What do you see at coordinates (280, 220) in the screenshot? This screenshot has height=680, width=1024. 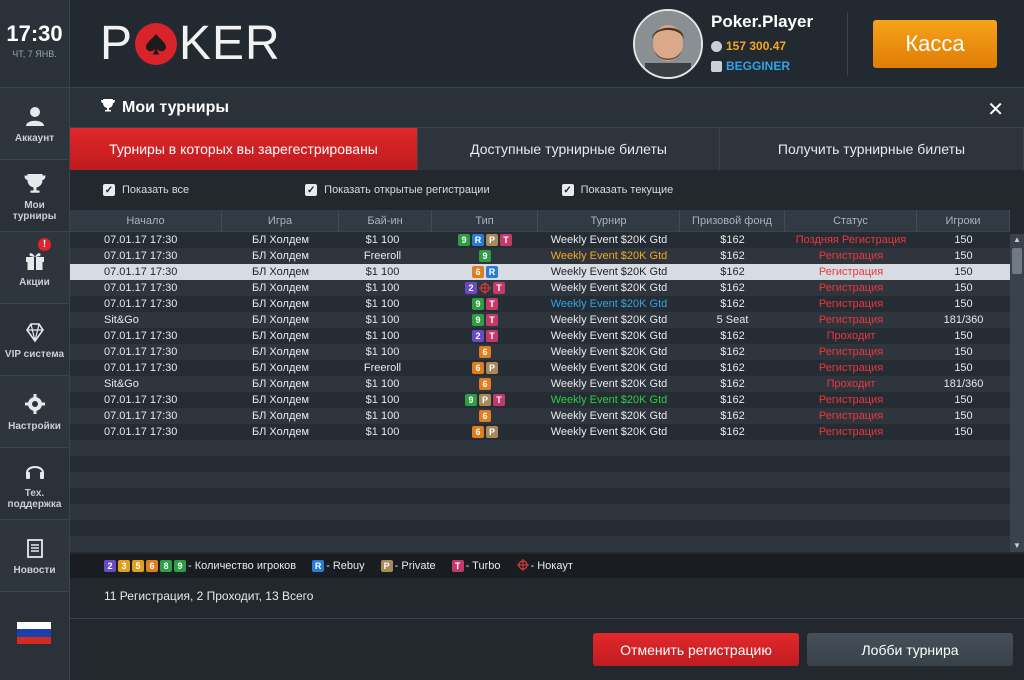 I see `column-header-1: Игра` at bounding box center [280, 220].